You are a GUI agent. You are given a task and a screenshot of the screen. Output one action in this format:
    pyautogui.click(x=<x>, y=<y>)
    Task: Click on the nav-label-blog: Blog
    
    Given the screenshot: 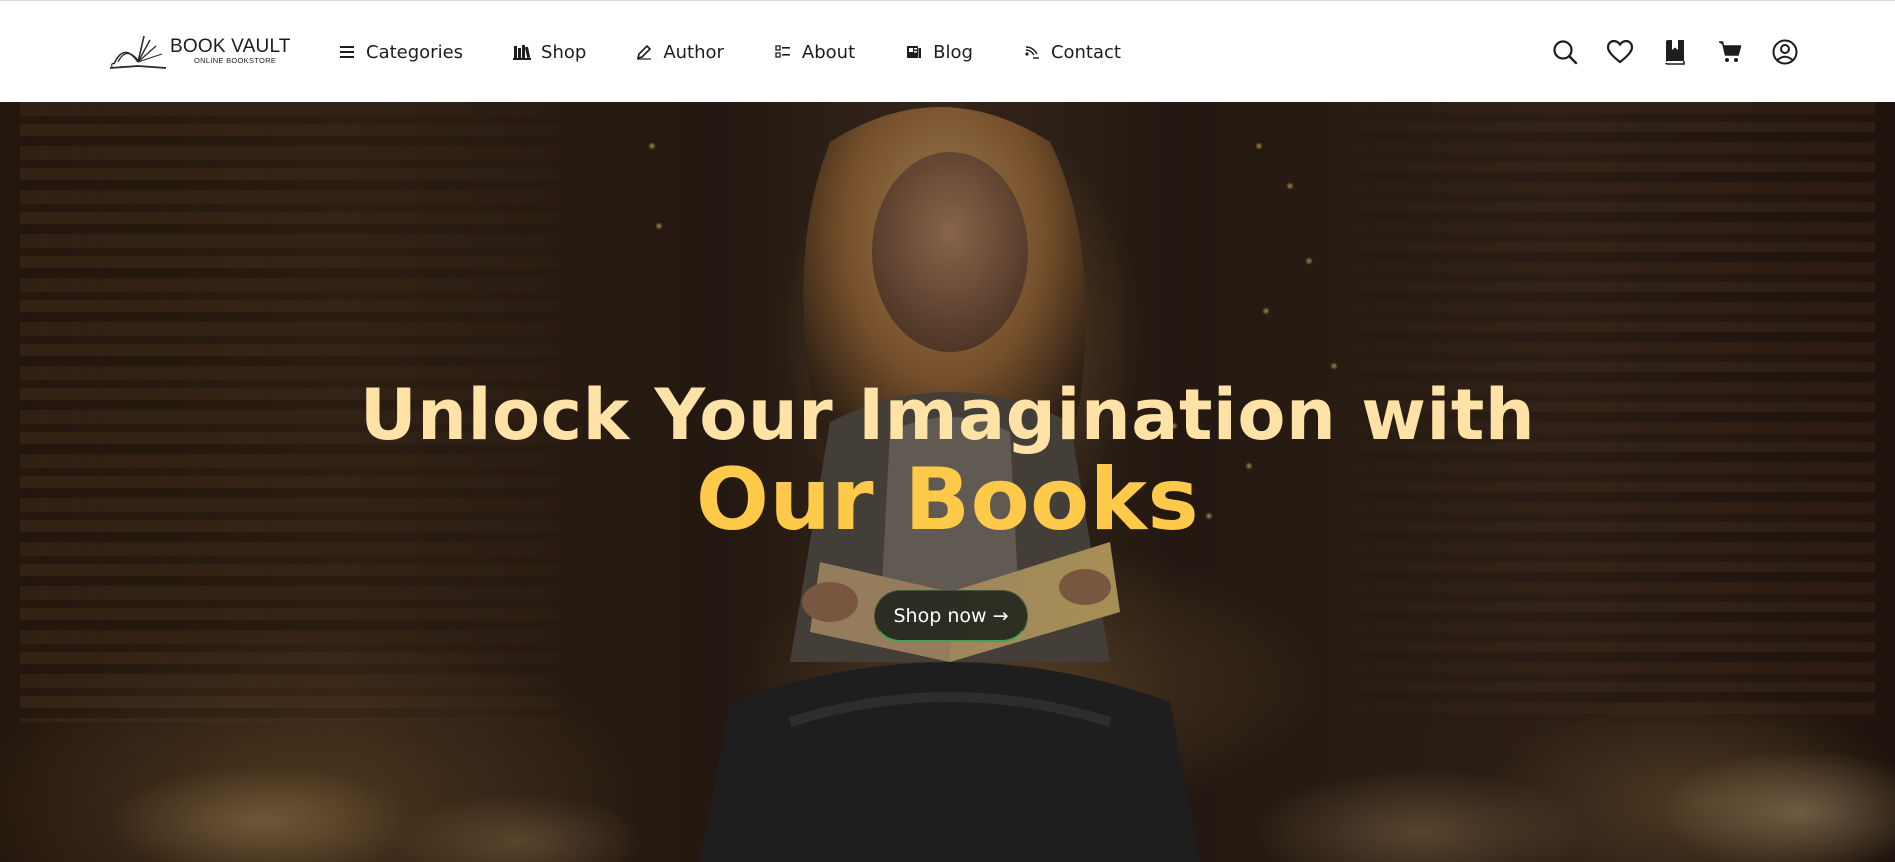 What is the action you would take?
    pyautogui.click(x=953, y=52)
    